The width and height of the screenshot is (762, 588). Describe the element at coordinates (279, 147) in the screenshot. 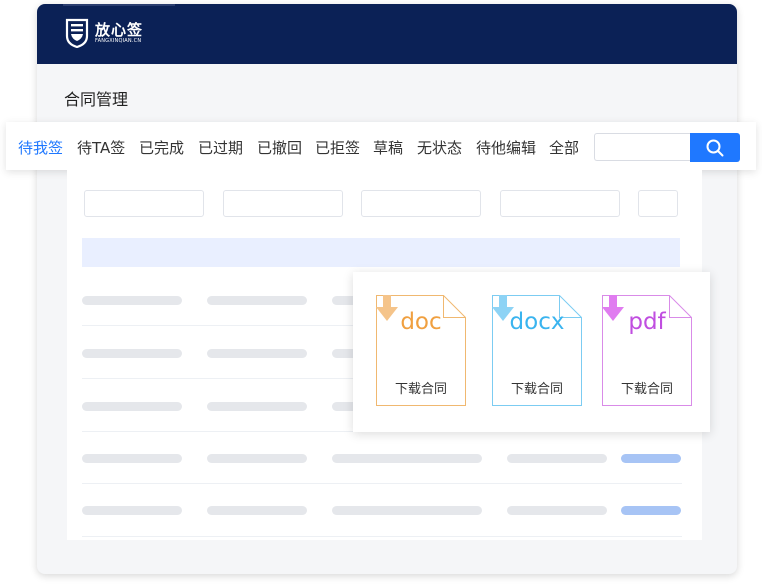

I see `tab-withdrawn: 已撤回` at that location.